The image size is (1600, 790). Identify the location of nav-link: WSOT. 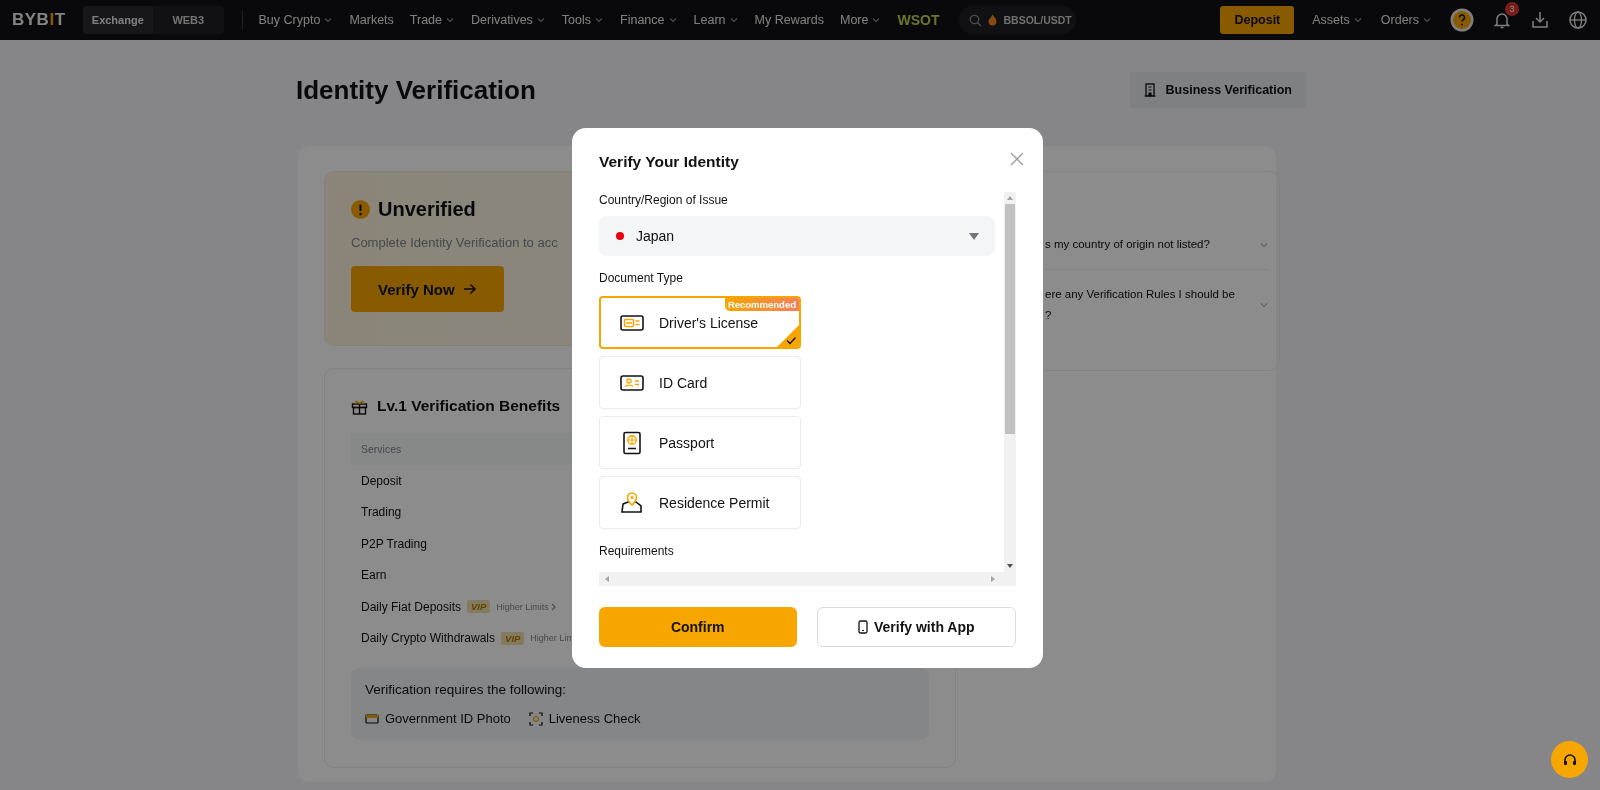
(918, 20).